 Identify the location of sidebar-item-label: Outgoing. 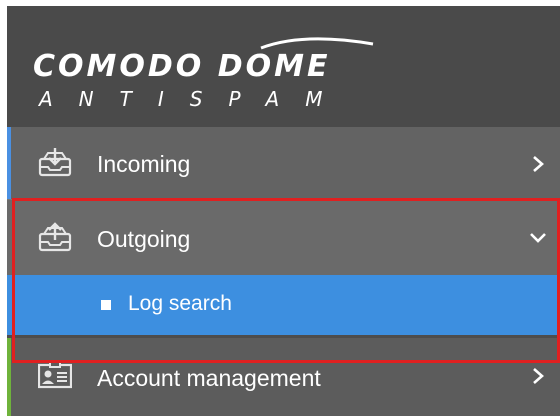
(144, 239).